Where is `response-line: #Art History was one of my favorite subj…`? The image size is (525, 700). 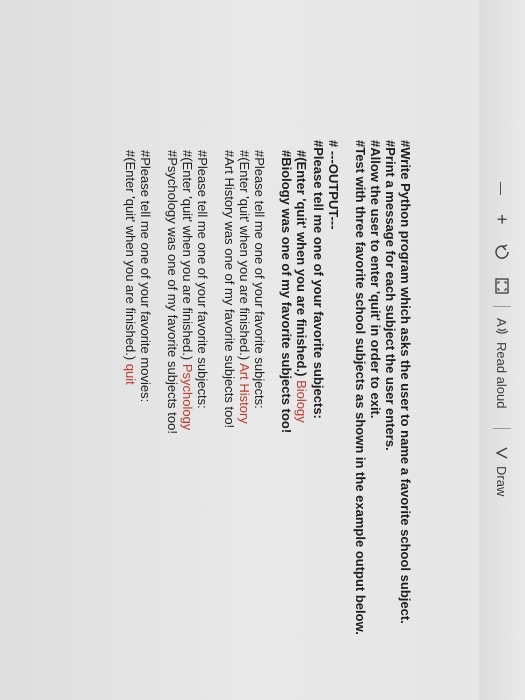
response-line: #Art History was one of my favorite subj… is located at coordinates (229, 289).